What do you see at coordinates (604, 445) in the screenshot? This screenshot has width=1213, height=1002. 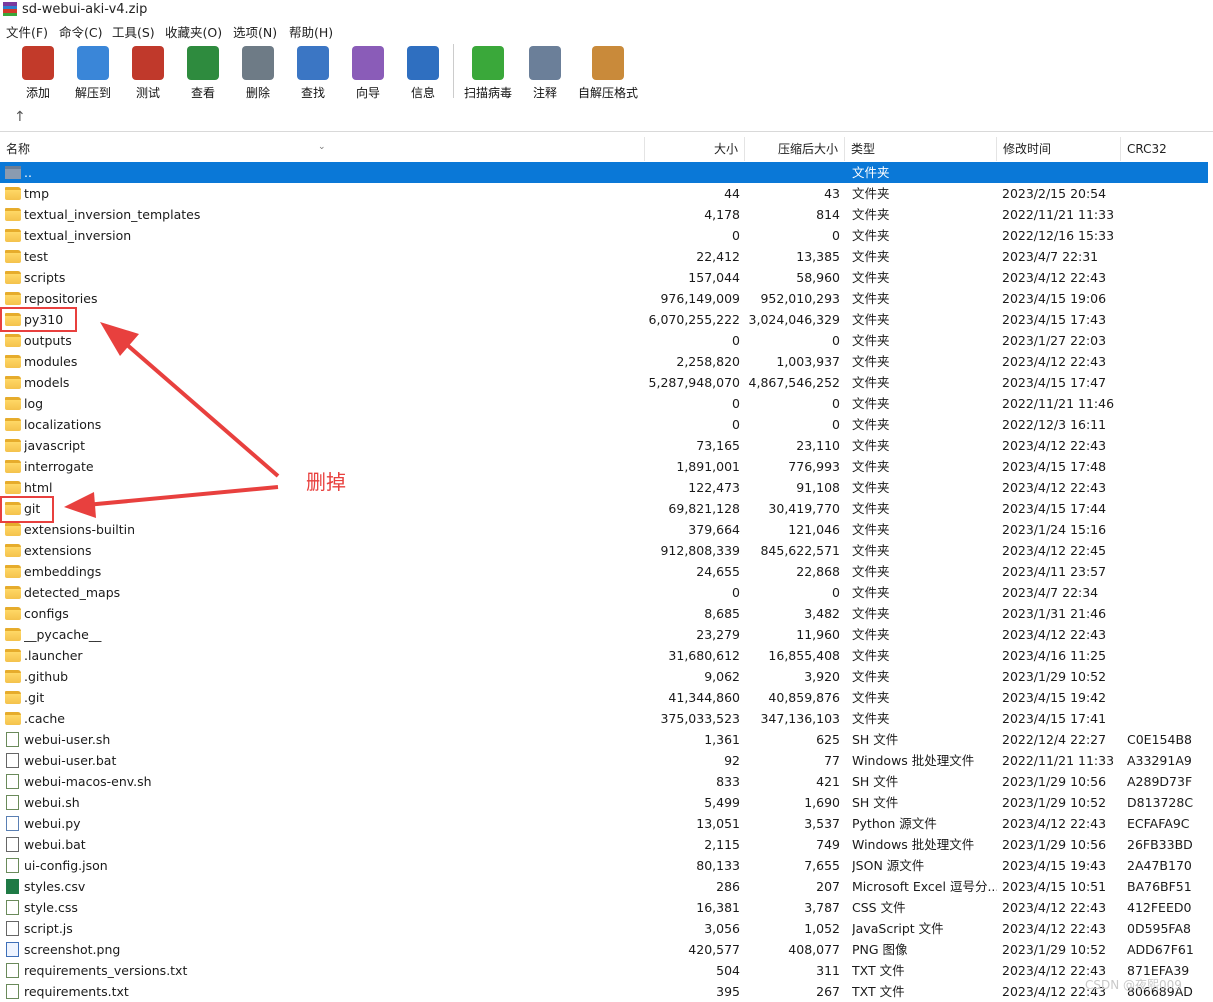 I see `file-row: javascript 73,165 23,110 文件夹 2023/4/12 22:43` at bounding box center [604, 445].